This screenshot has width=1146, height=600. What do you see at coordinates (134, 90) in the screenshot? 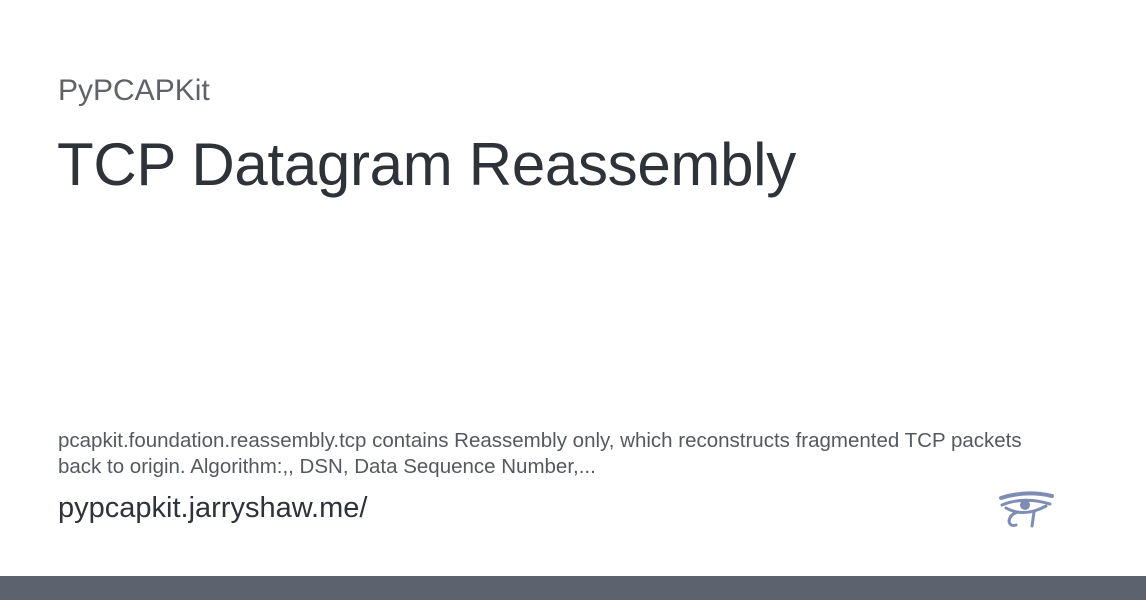
I see `site-name: PyPCAPKit` at bounding box center [134, 90].